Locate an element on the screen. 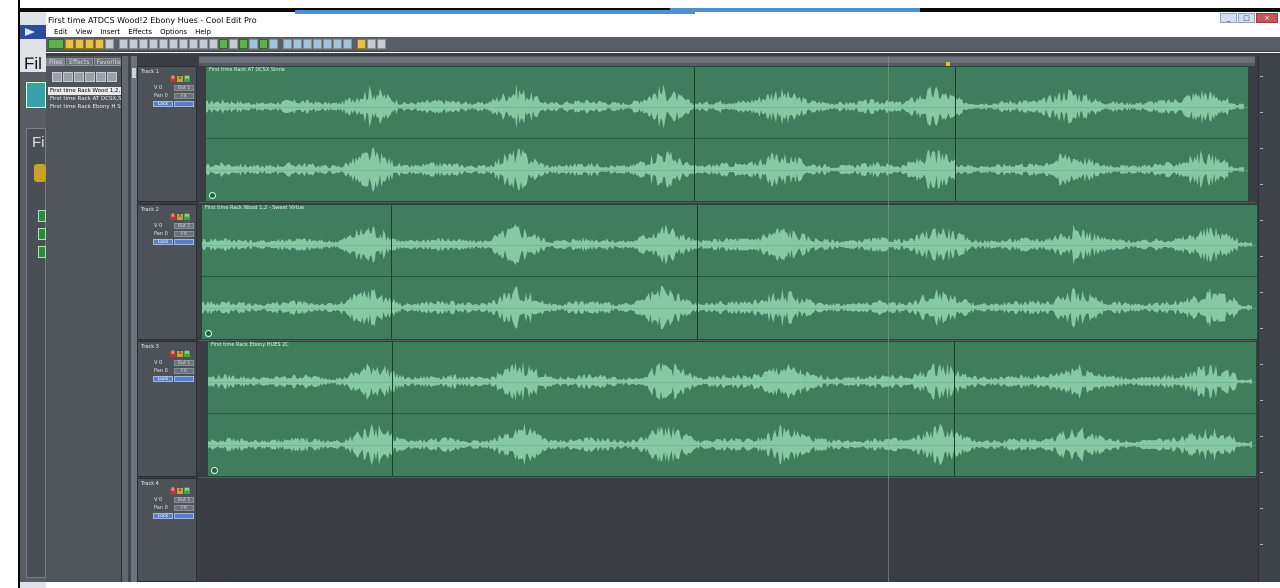  app-icon is located at coordinates (36, 95).